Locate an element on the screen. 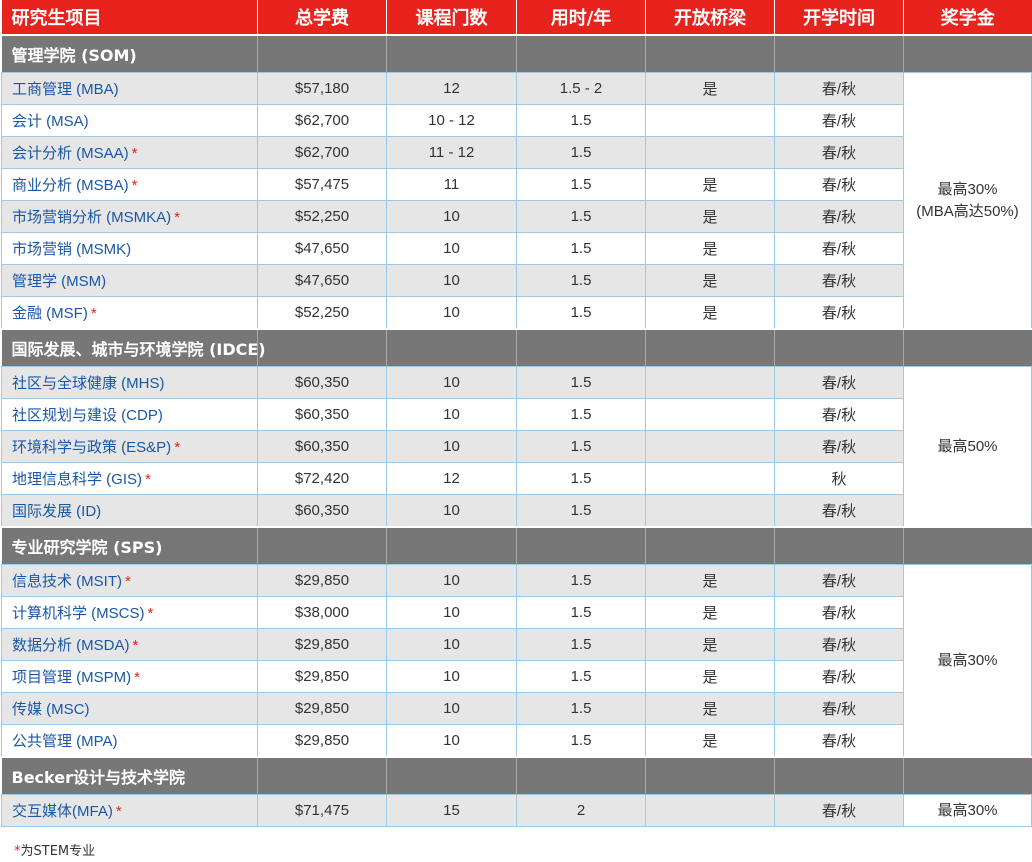  program-link: 会计 (MSA) is located at coordinates (50, 121).